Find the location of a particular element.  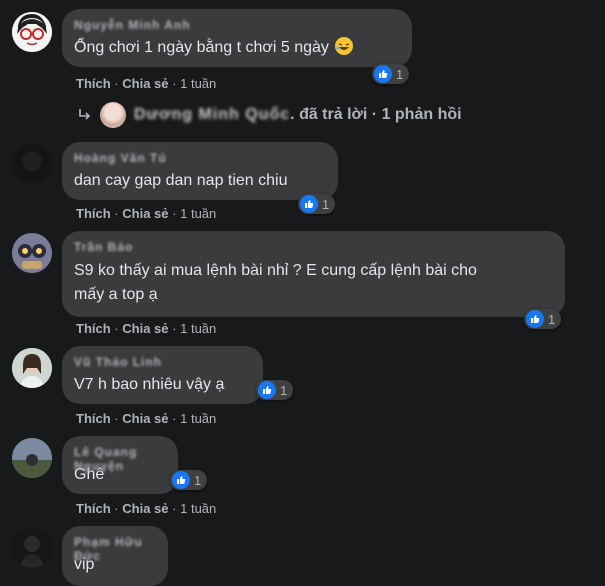

comment-text: Ổng chơi 1 ngày bằng t chơi 5 ngày is located at coordinates (237, 48).